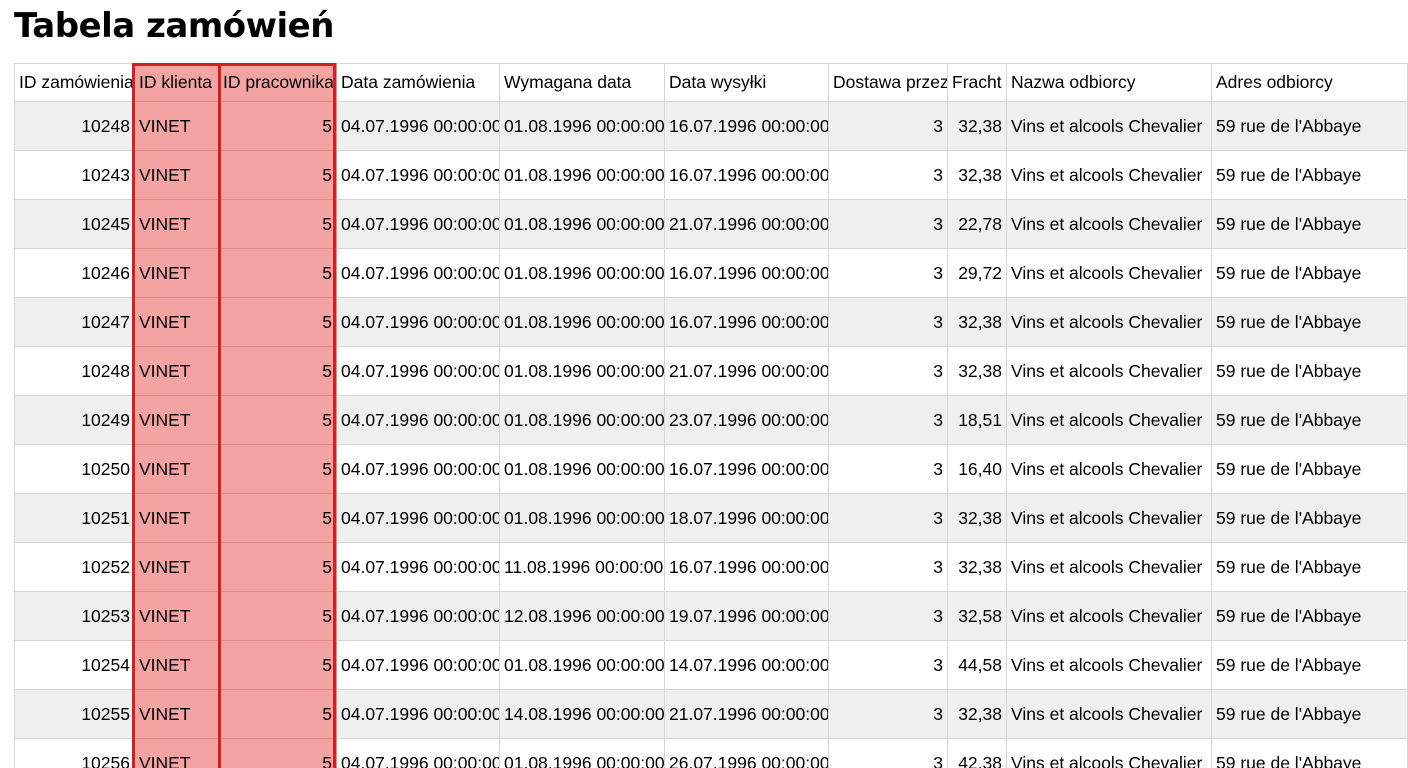 The height and width of the screenshot is (768, 1408). What do you see at coordinates (277, 82) in the screenshot?
I see `column-header-employee-id: ID pracownika` at bounding box center [277, 82].